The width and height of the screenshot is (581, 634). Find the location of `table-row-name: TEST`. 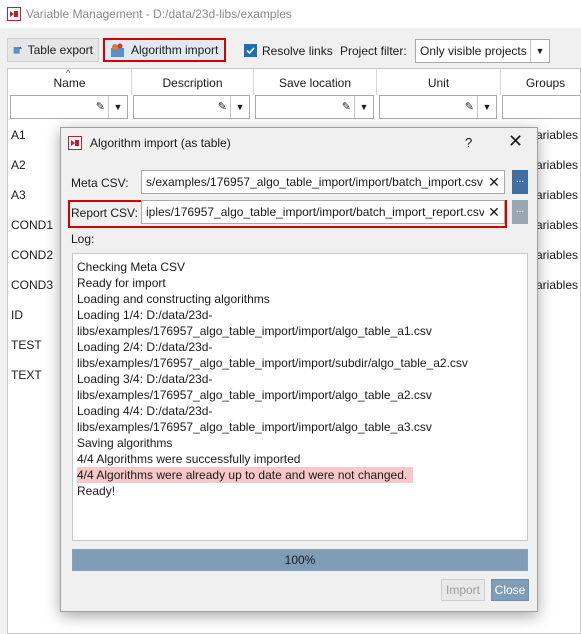

table-row-name: TEST is located at coordinates (26, 345).